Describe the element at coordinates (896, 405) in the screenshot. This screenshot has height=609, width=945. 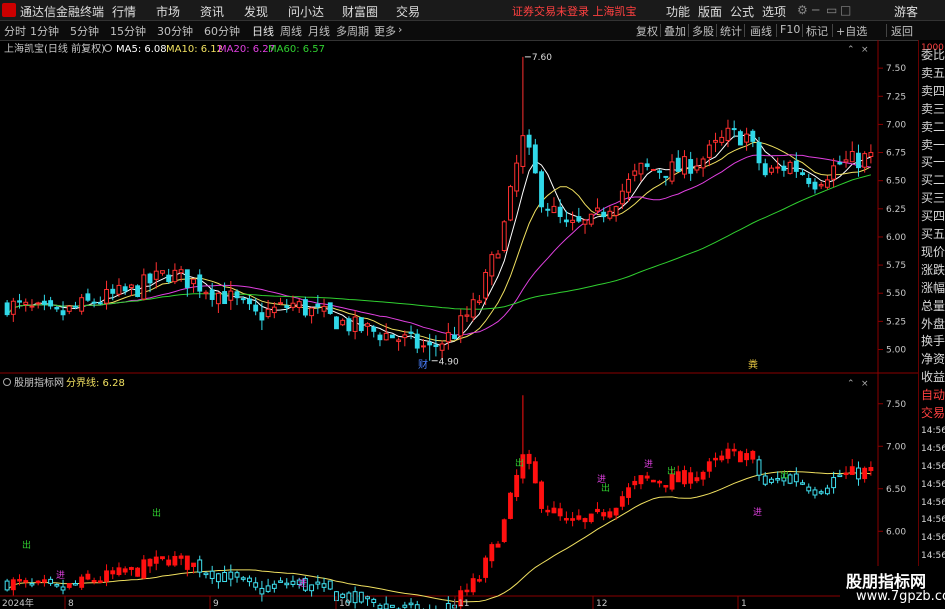
I see `y-tick-label: 7.50` at that location.